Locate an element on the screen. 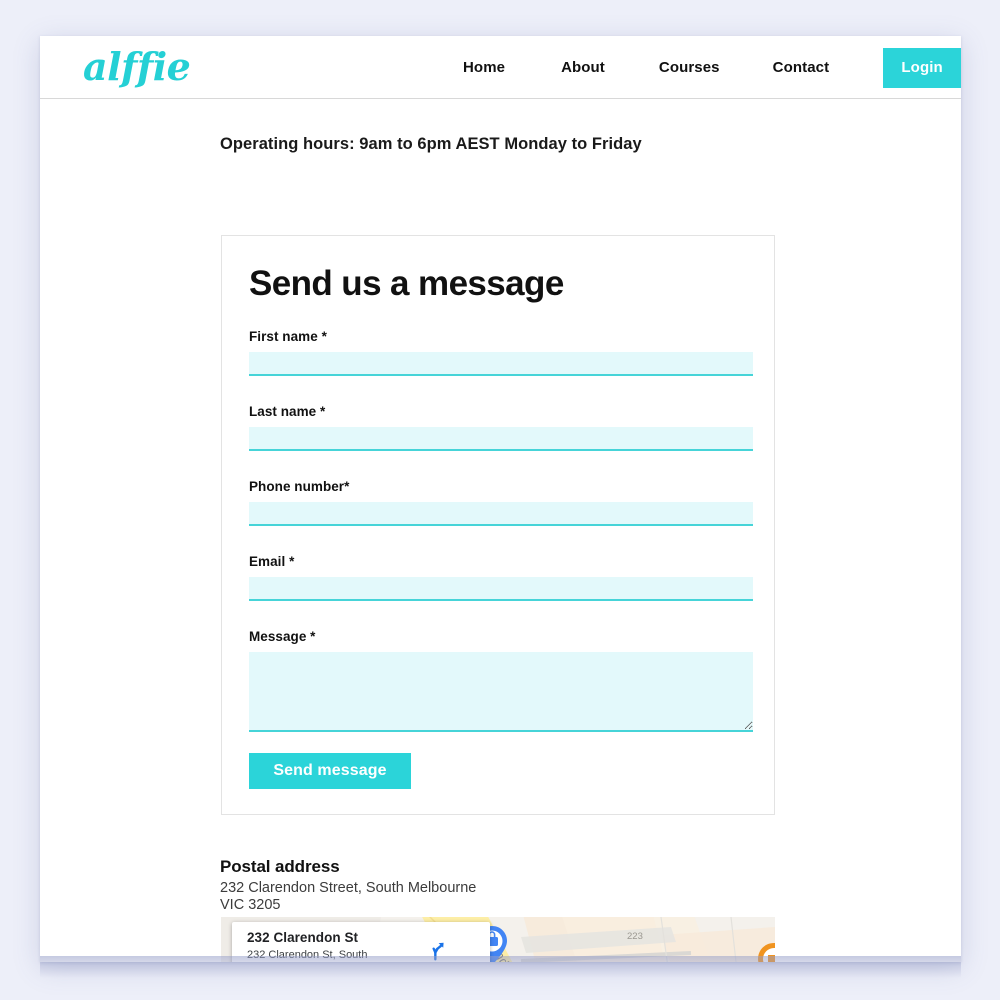 The height and width of the screenshot is (1000, 1000). directions-button: Directions is located at coordinates (454, 951).